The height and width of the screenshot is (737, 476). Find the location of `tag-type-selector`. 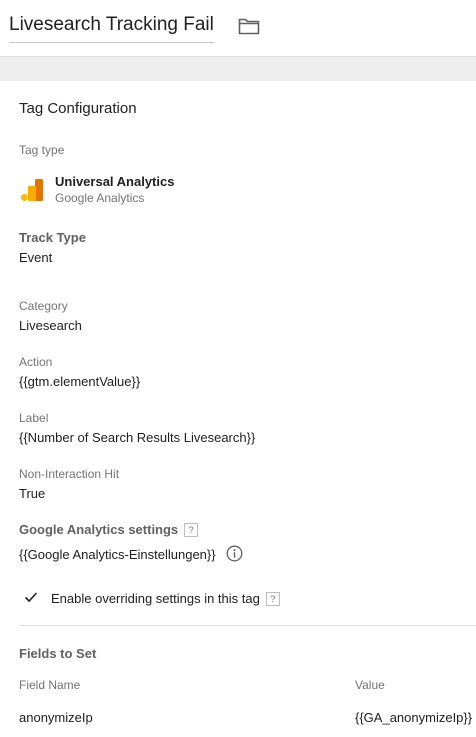

tag-type-selector is located at coordinates (32, 189).